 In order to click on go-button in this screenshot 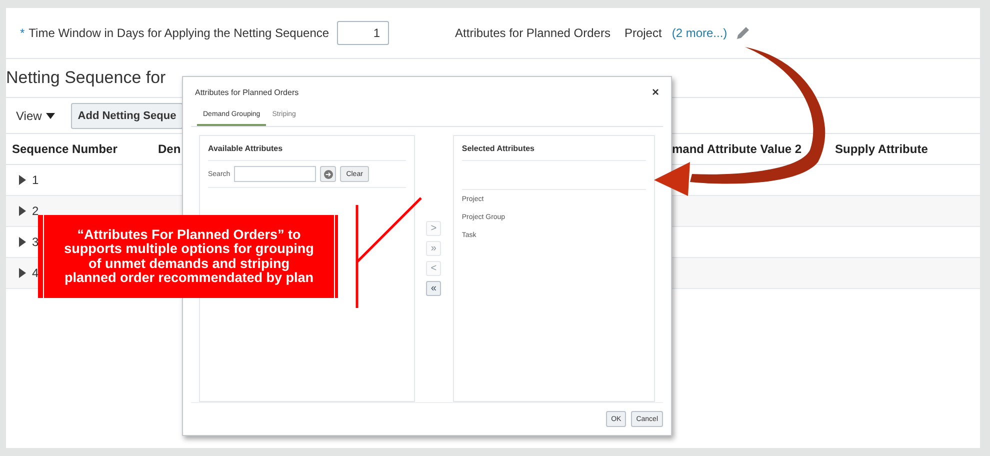, I will do `click(328, 174)`.